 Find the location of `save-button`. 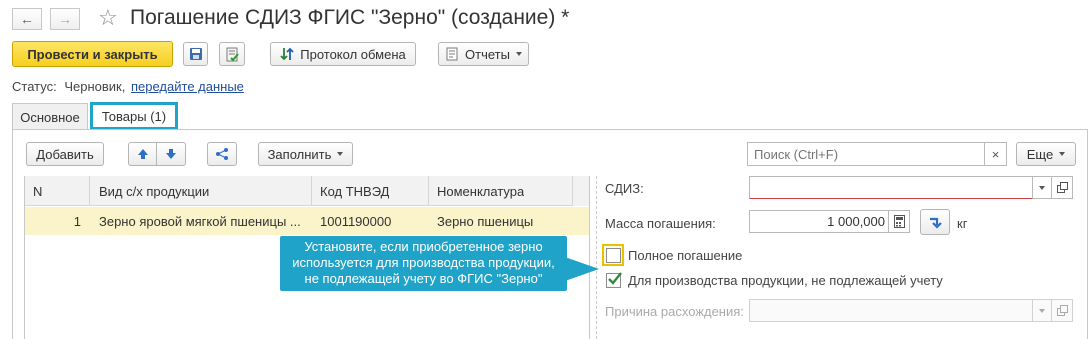

save-button is located at coordinates (195, 54).